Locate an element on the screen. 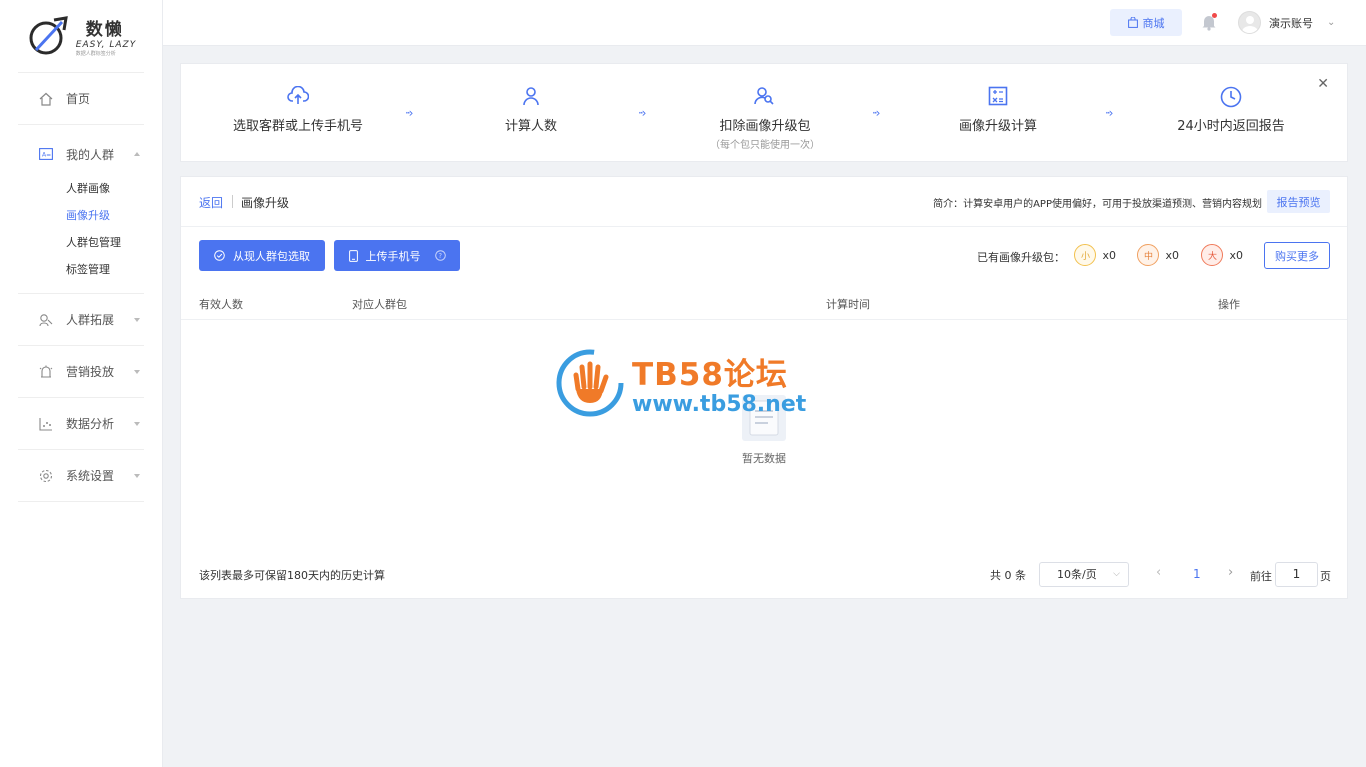  sidebar-item-label: 营销投放 is located at coordinates (90, 372).